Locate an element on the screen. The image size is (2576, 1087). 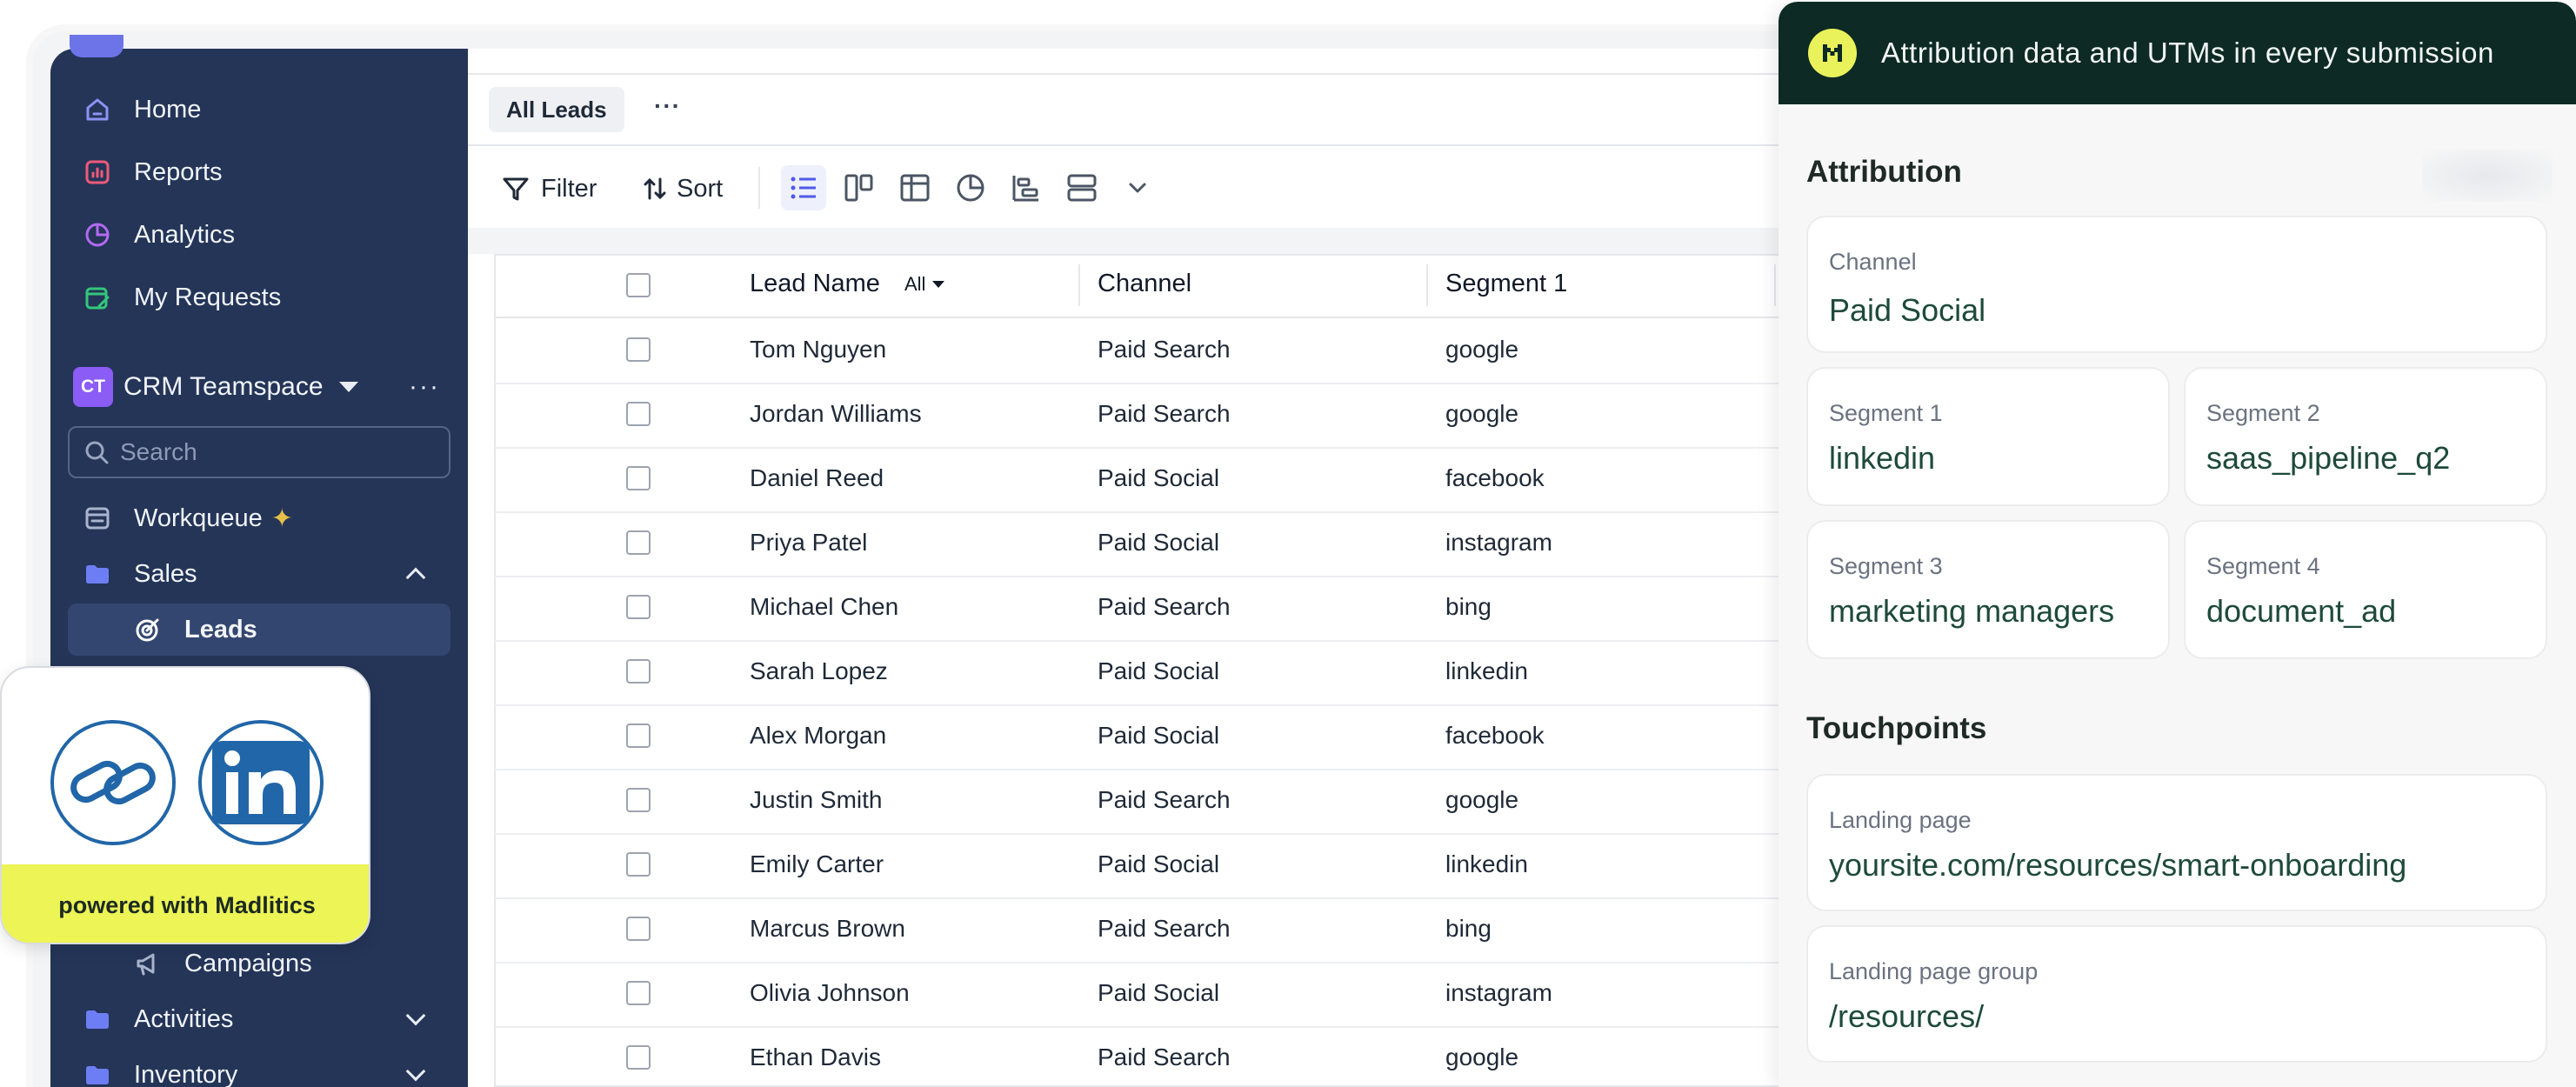
segment-2-card: Segment 2 saas_pipeline_q2 is located at coordinates (2365, 436).